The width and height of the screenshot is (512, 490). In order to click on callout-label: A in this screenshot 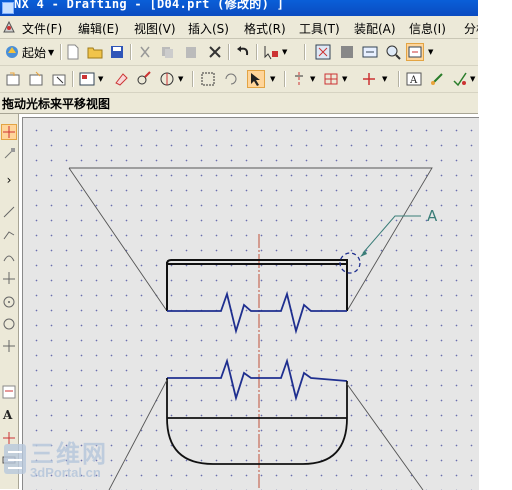, I will do `click(432, 216)`.